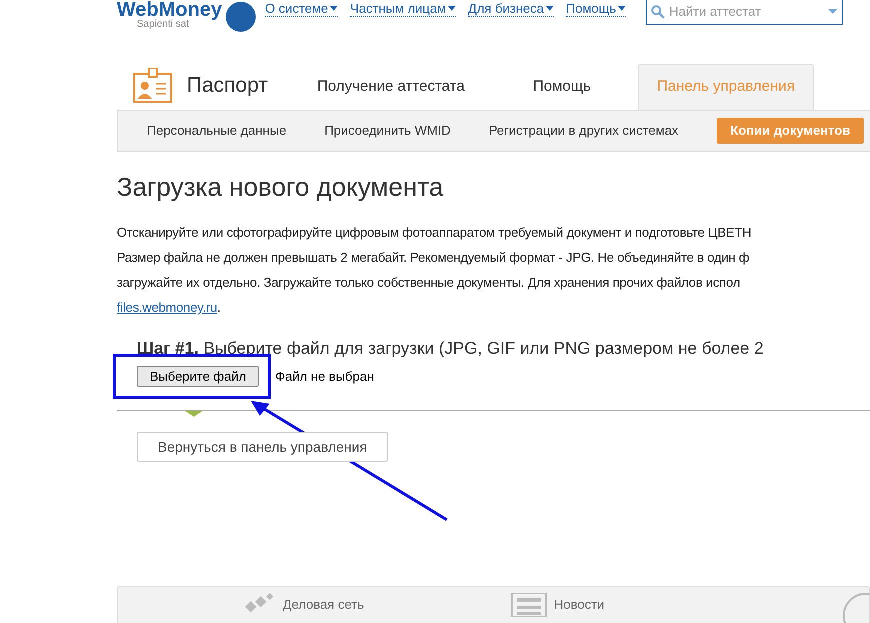 The image size is (870, 623). I want to click on pointer-icon, so click(194, 414).